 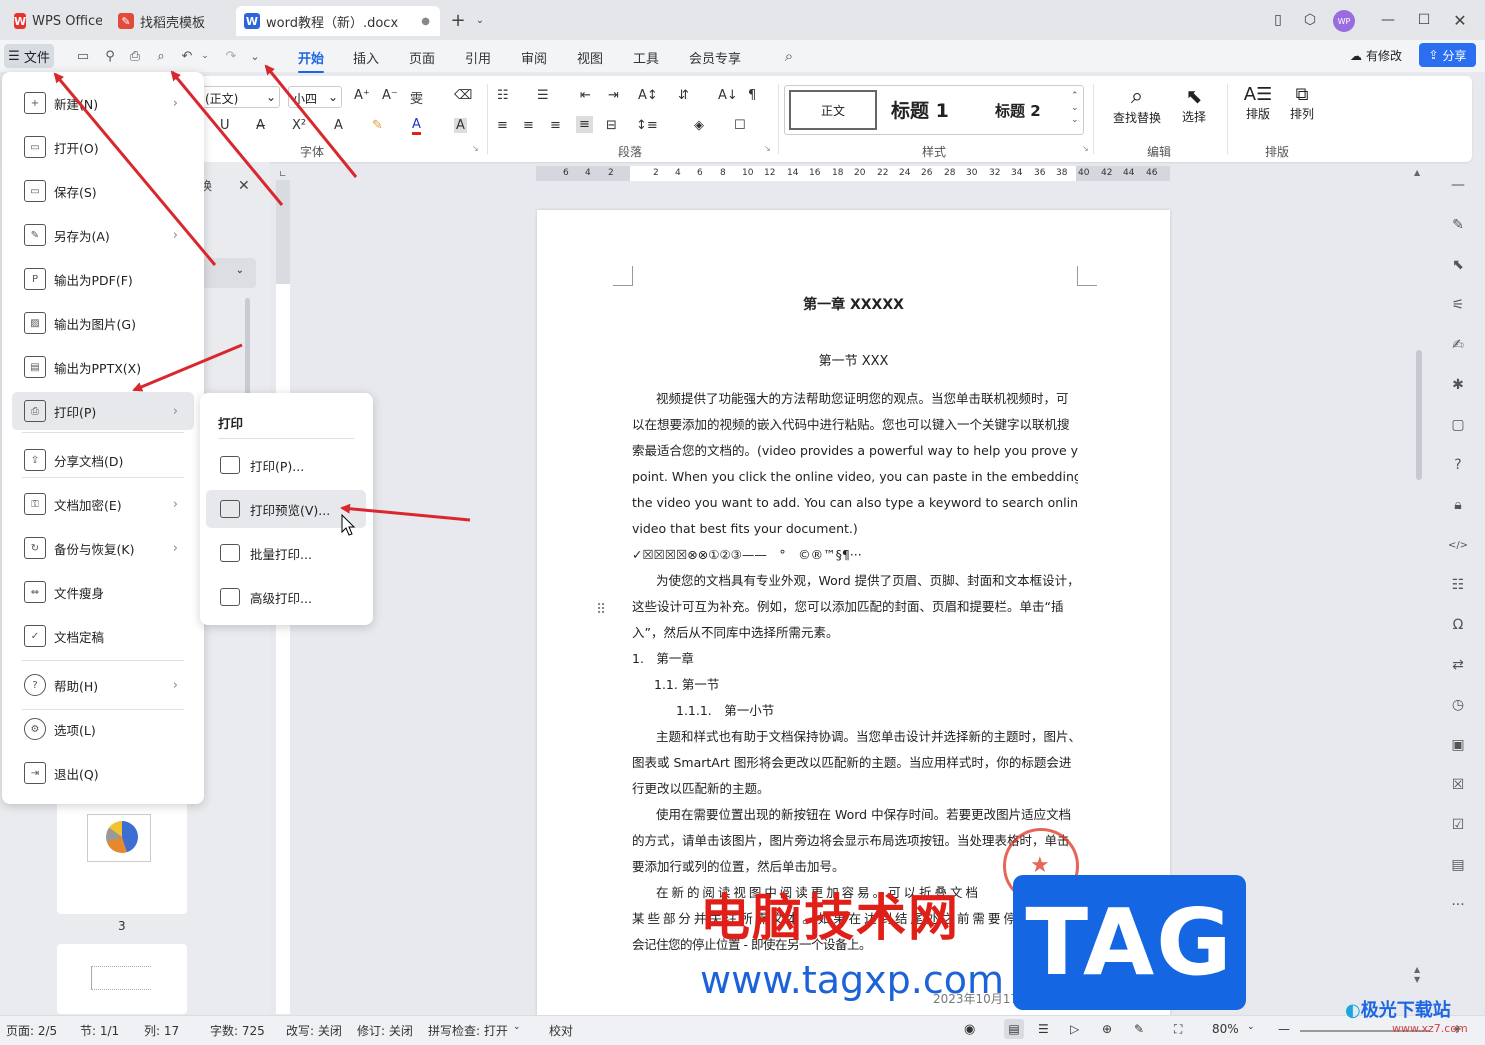 What do you see at coordinates (362, 95) in the screenshot?
I see `grow-font-icon: A⁺` at bounding box center [362, 95].